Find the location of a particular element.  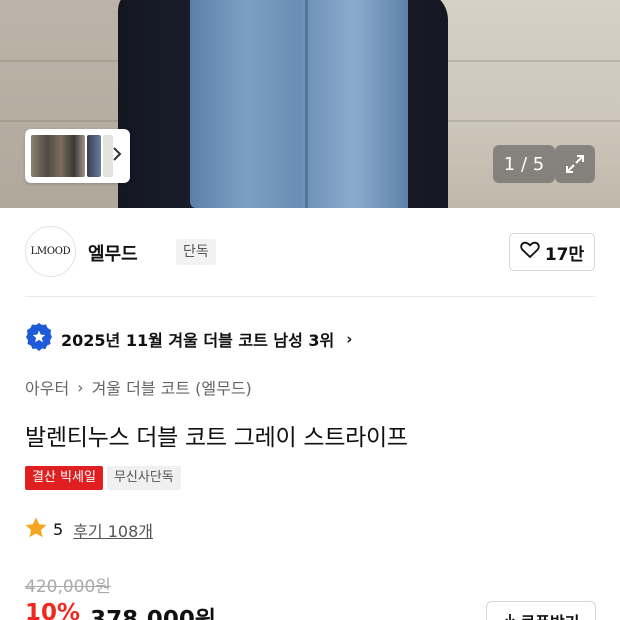

exclusive-badge: 무신사단독 is located at coordinates (143, 478).